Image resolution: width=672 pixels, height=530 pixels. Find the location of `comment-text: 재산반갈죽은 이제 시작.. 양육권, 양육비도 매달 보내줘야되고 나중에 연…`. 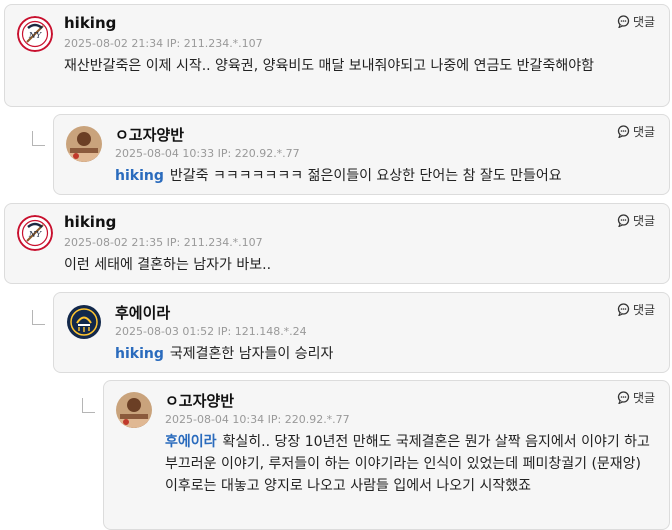

comment-text: 재산반갈죽은 이제 시작.. 양육권, 양육비도 매달 보내줘야되고 나중에 연… is located at coordinates (361, 66).